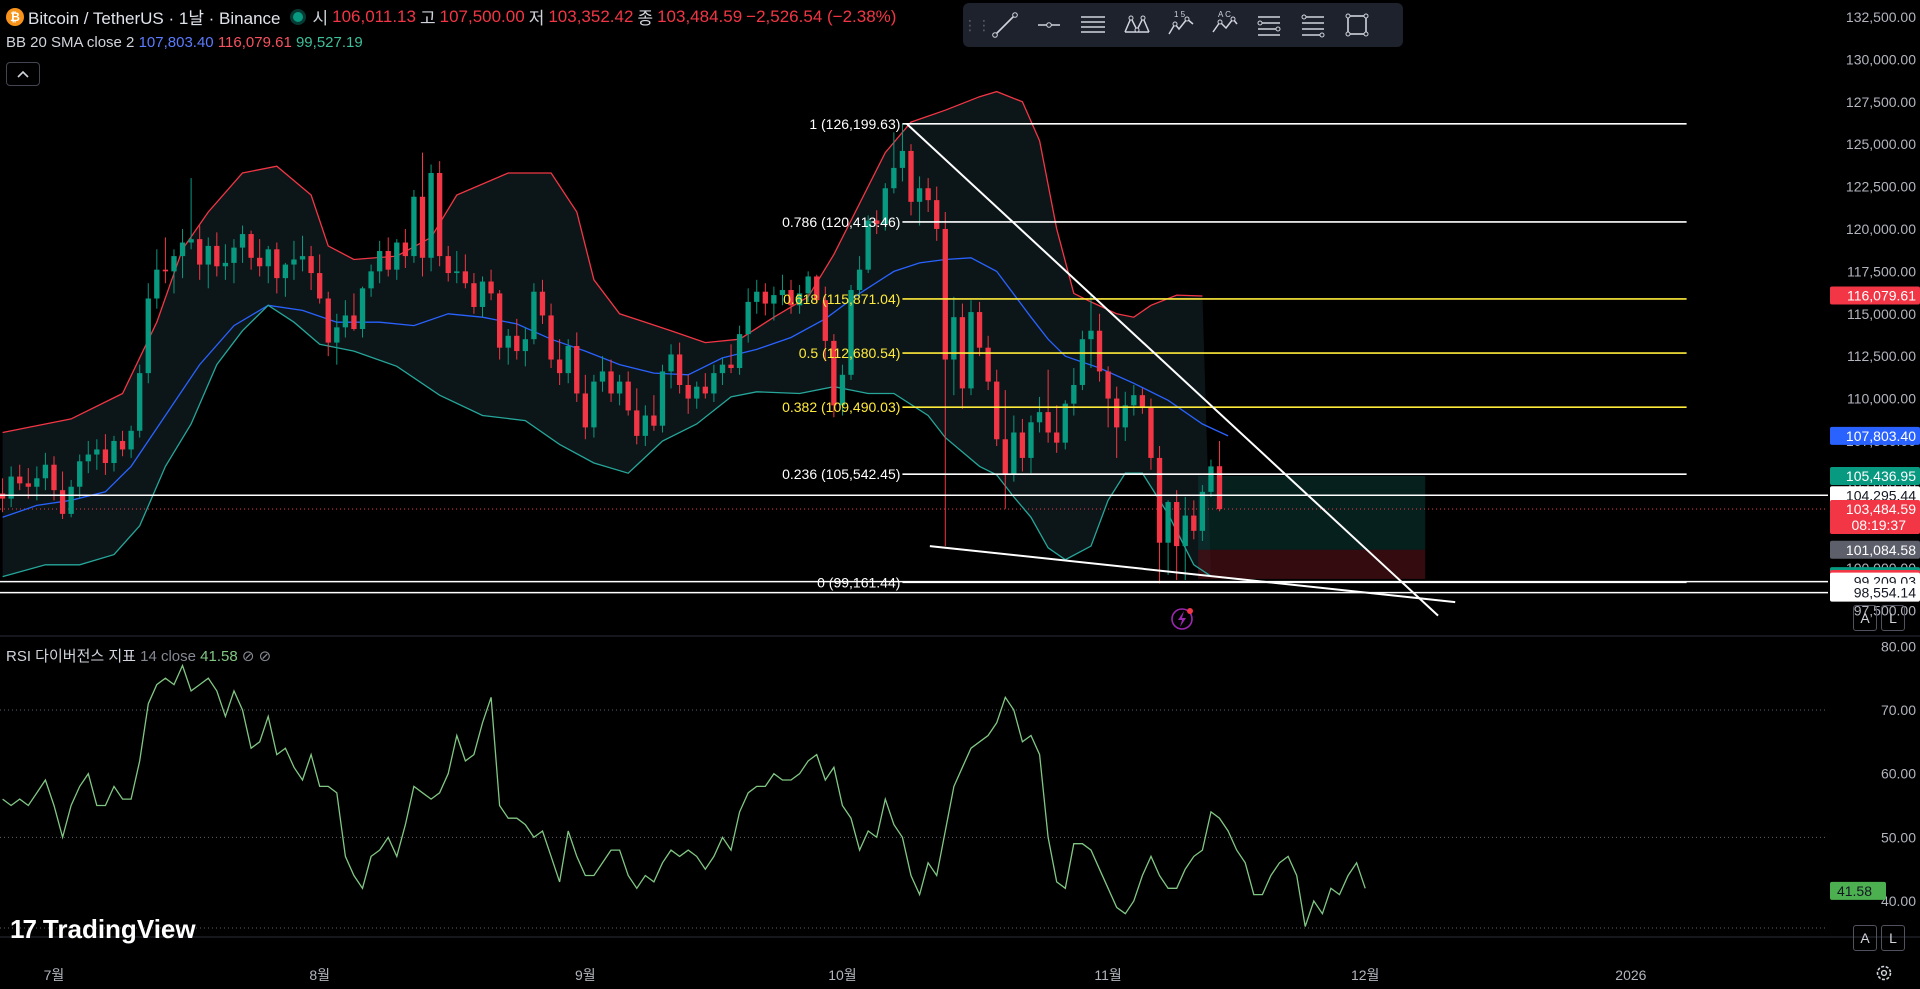  What do you see at coordinates (138, 655) in the screenshot?
I see `rsi-legend: RSI 다이버전스 지표 14 close 41.58 ⊘ ⊘` at bounding box center [138, 655].